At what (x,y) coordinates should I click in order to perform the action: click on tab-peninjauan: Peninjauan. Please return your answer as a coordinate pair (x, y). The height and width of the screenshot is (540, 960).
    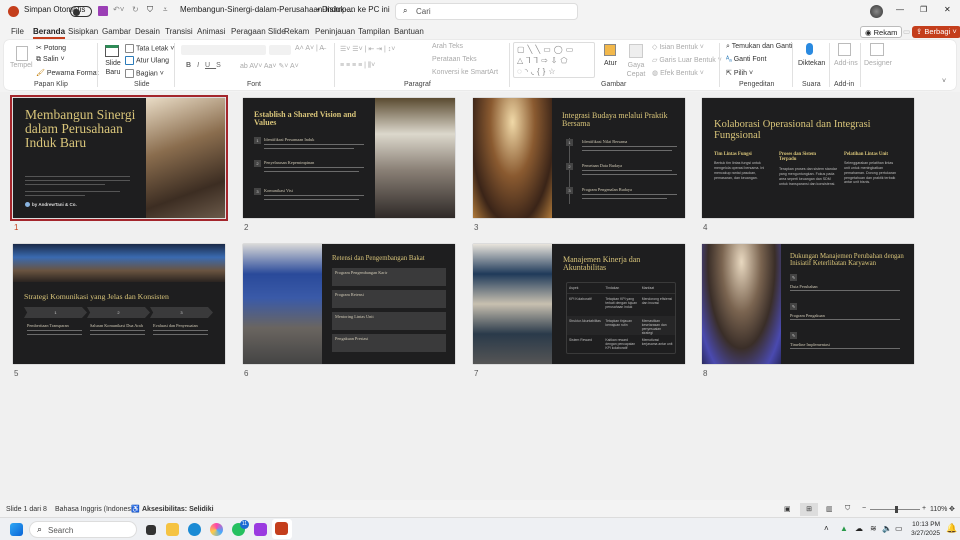
    Looking at the image, I should click on (335, 31).